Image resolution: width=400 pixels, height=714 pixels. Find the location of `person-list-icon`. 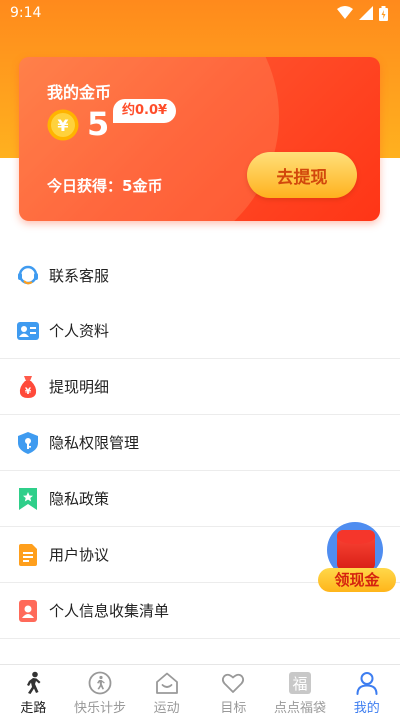

person-list-icon is located at coordinates (28, 610).